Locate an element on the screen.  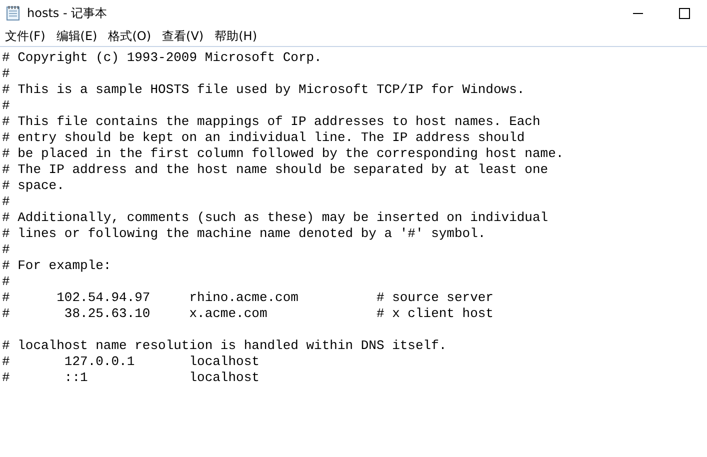
text-line: # Additionally, comments (such as these) may be inserted on individual is located at coordinates (275, 218).